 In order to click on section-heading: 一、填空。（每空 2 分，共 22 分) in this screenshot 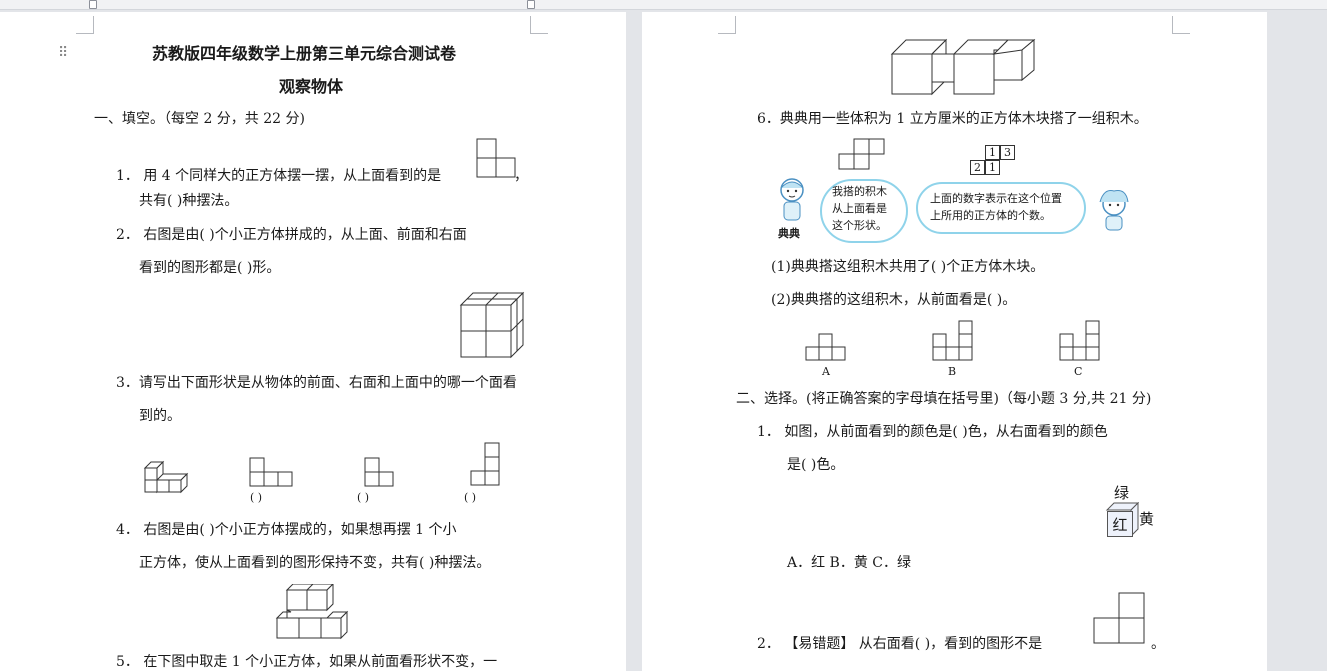, I will do `click(199, 119)`.